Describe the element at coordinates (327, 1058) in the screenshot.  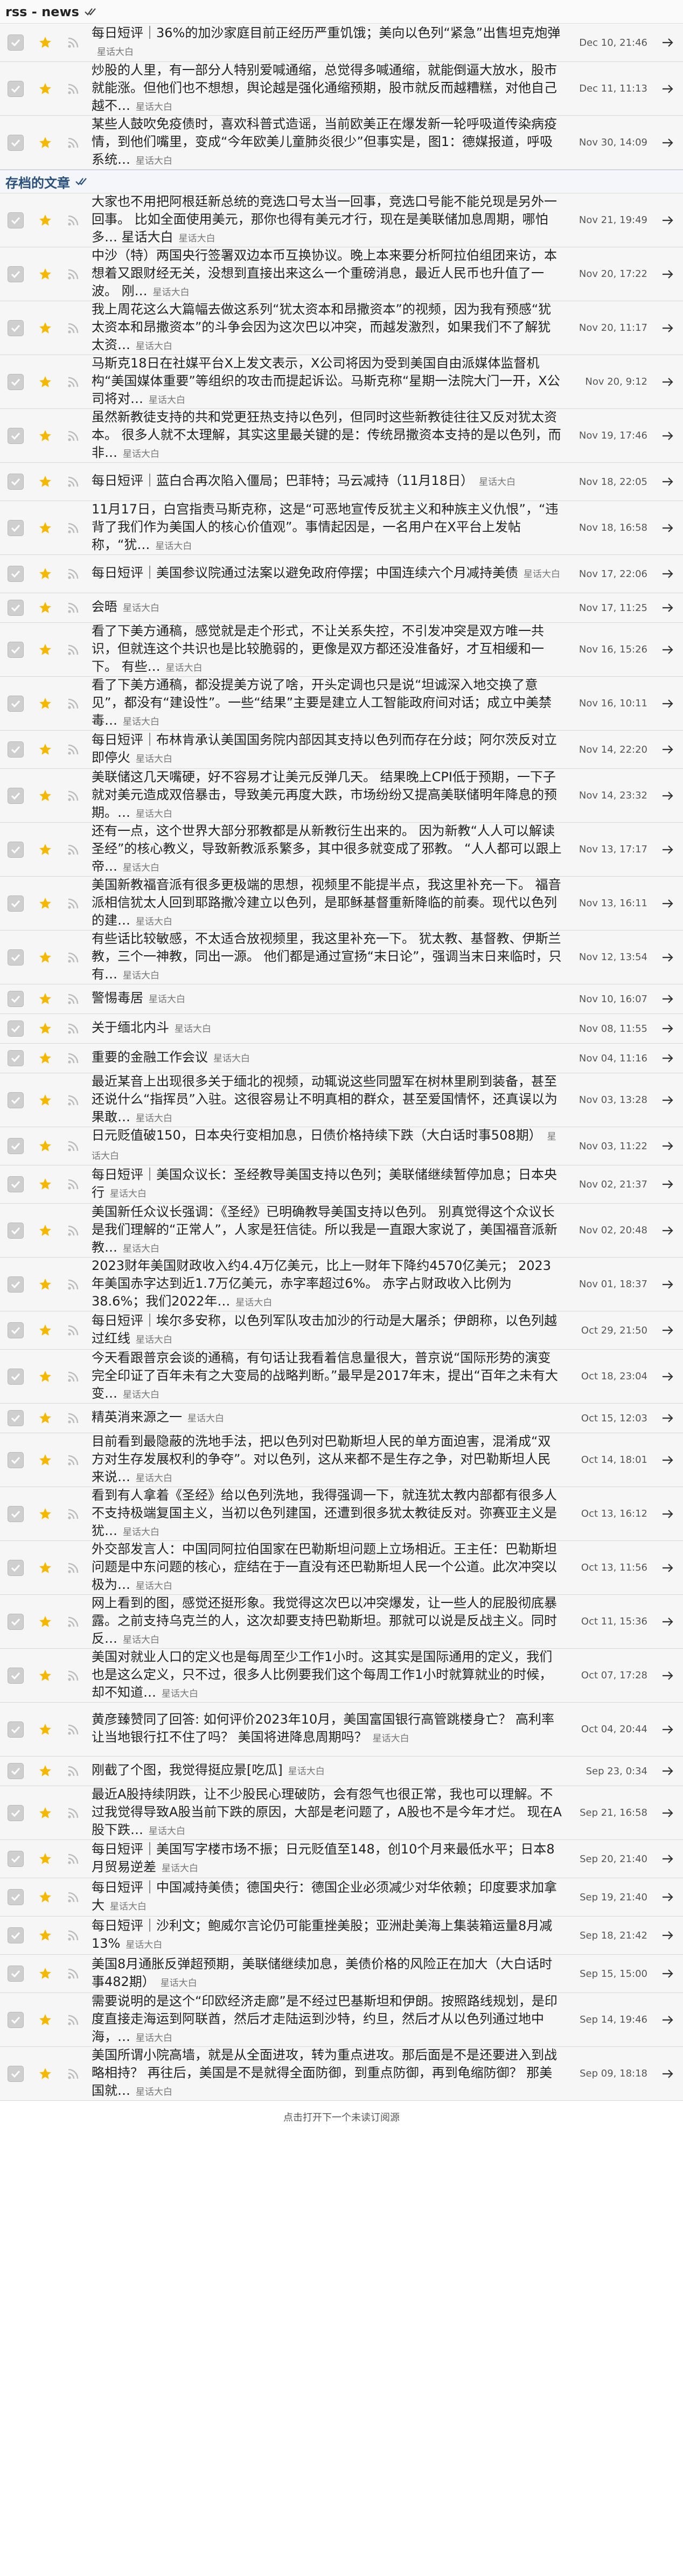
I see `article-title: 重要的金融工作会议 星话大白` at that location.